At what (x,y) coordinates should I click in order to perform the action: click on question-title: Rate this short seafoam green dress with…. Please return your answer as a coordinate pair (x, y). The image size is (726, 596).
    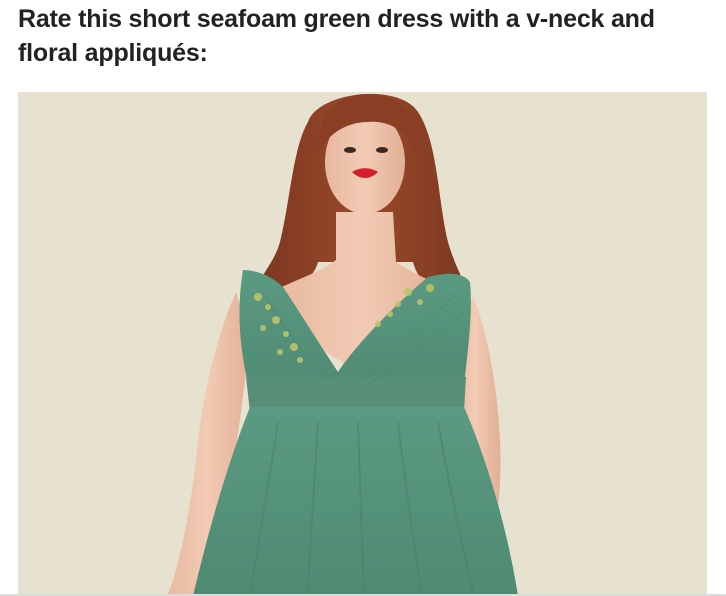
    Looking at the image, I should click on (336, 36).